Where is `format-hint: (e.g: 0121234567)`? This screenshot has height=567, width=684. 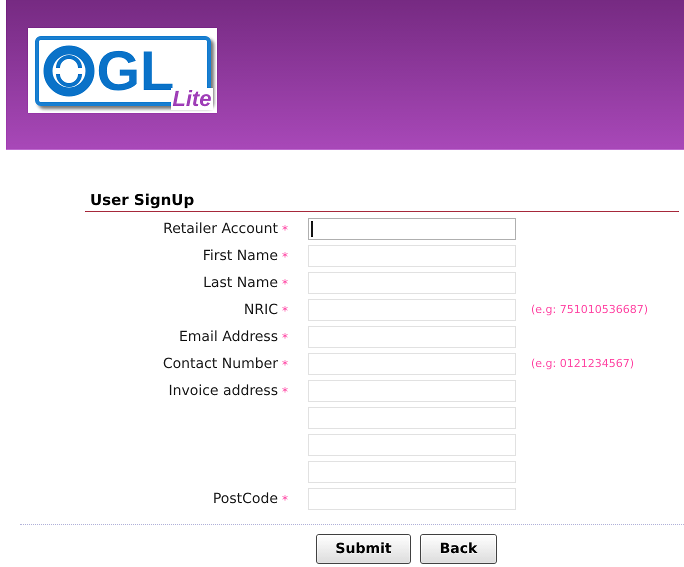
format-hint: (e.g: 0121234567) is located at coordinates (582, 364).